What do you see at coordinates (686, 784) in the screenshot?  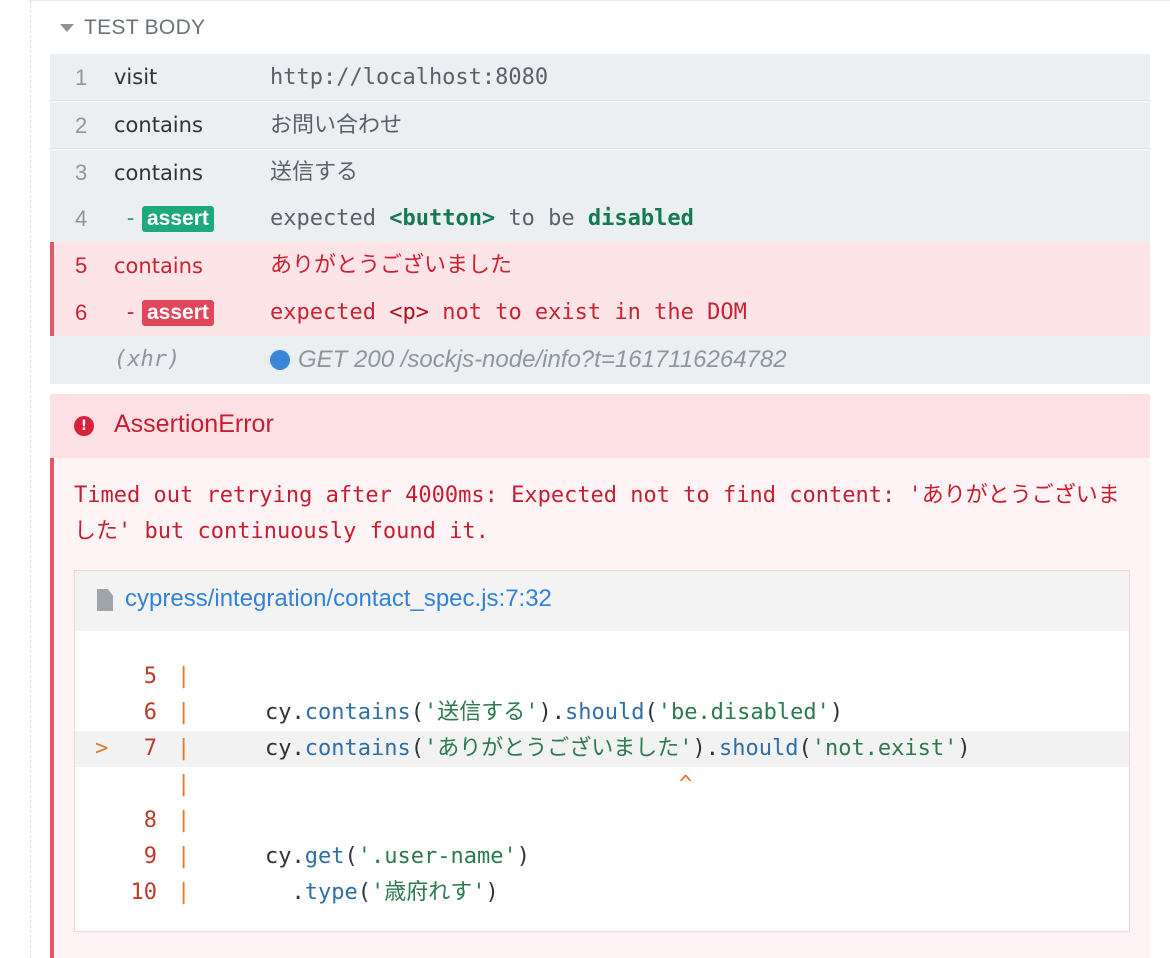 I see `error-caret: ^` at bounding box center [686, 784].